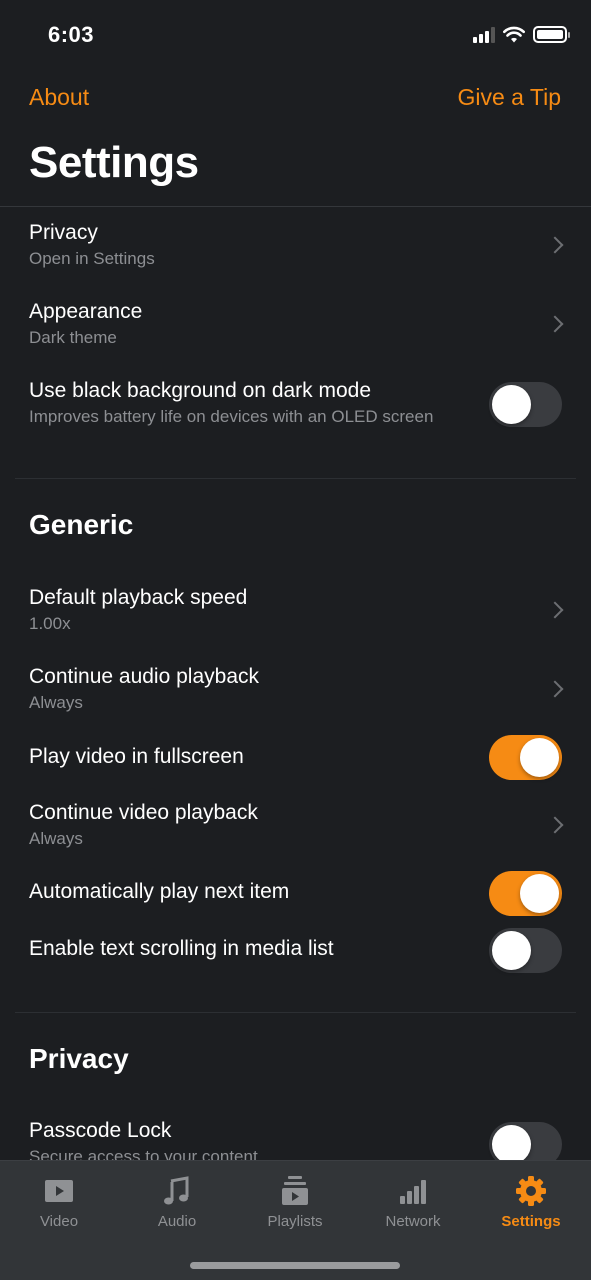  Describe the element at coordinates (295, 1190) in the screenshot. I see `playlist-icon` at that location.